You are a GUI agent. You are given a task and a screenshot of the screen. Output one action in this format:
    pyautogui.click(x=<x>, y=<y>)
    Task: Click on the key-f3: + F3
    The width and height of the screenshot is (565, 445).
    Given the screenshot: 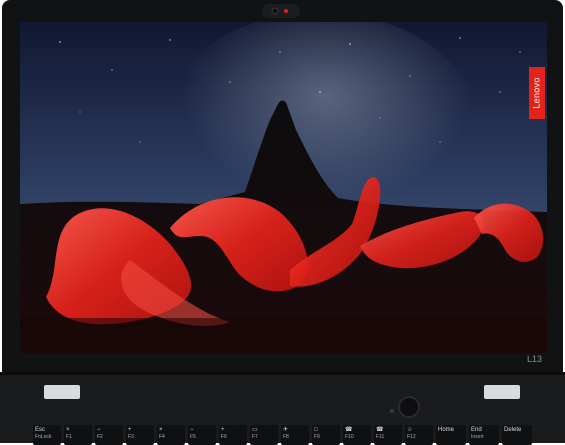 What is the action you would take?
    pyautogui.click(x=140, y=435)
    